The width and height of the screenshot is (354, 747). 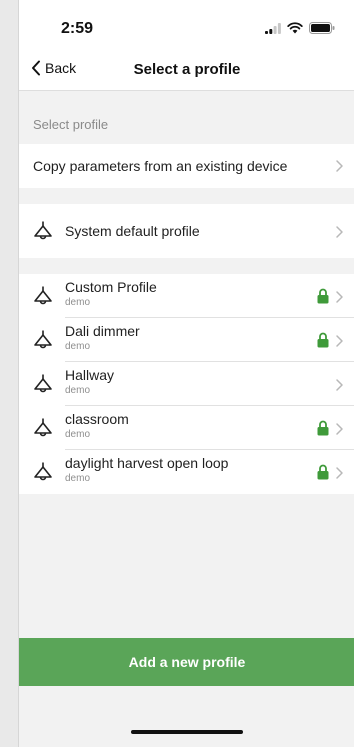 I want to click on status-time: 2:59, so click(x=77, y=28).